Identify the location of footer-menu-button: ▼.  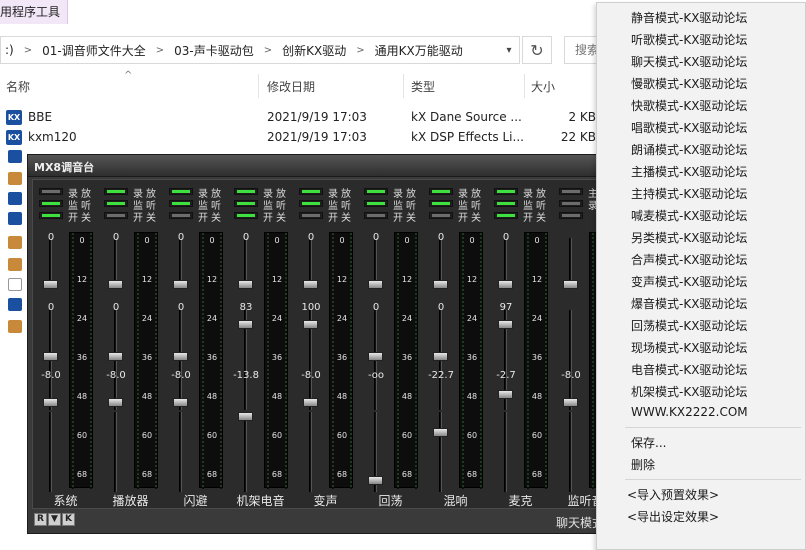
(54, 519).